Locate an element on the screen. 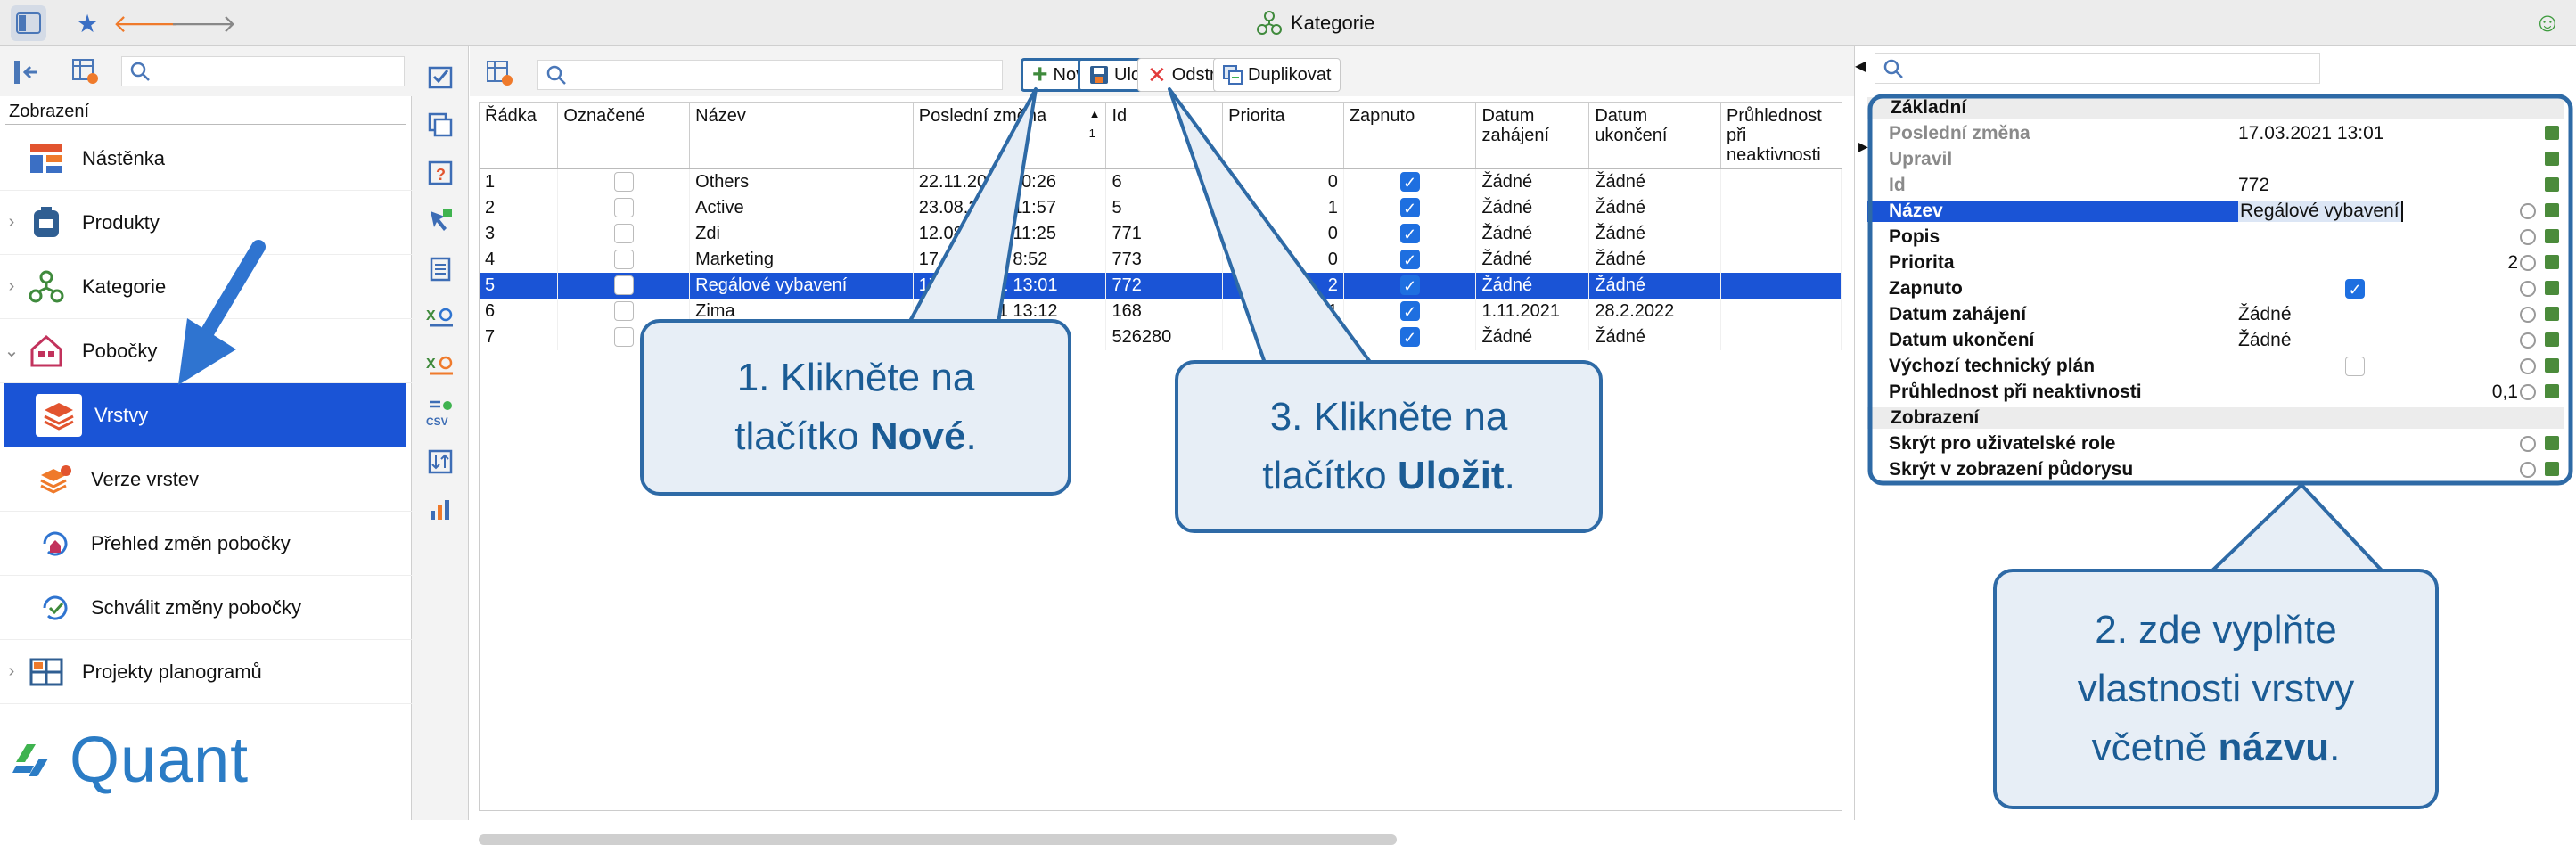 The width and height of the screenshot is (2576, 845). callout-emphasis: Nové is located at coordinates (917, 436).